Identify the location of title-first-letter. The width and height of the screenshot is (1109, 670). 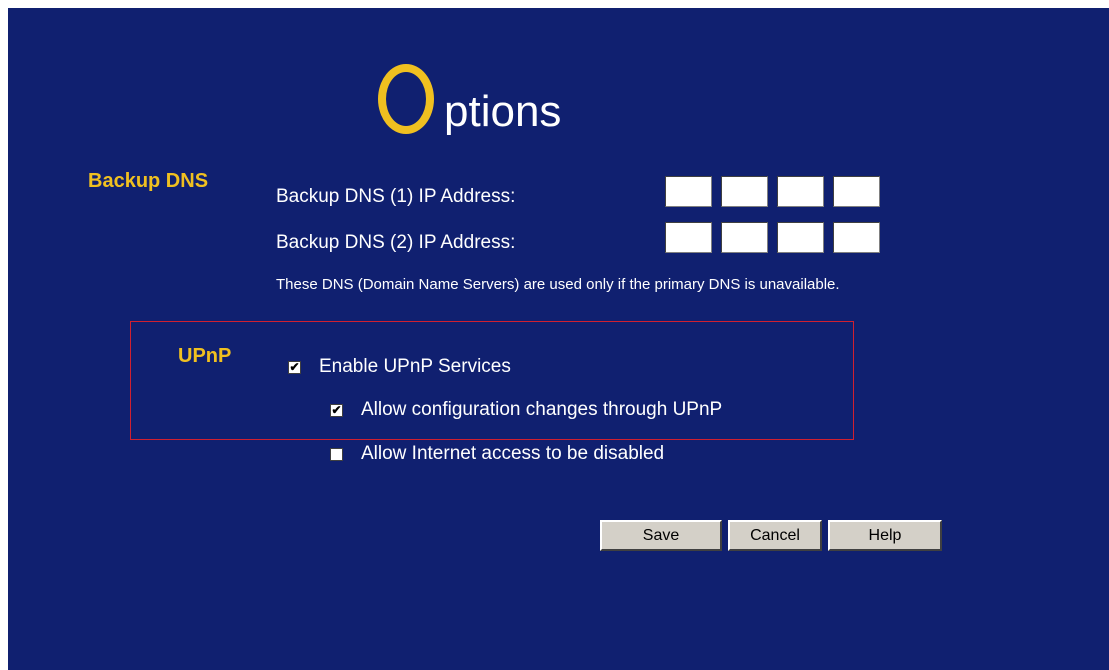
(406, 99).